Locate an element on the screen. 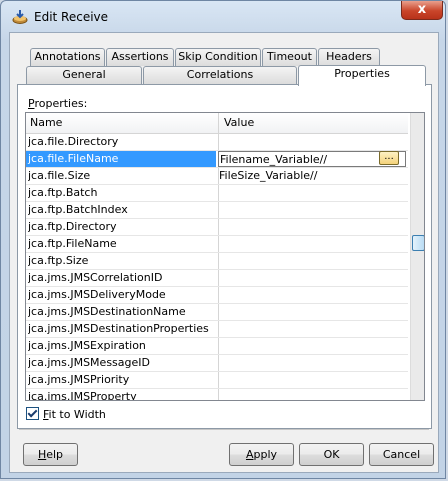 The width and height of the screenshot is (448, 481). tab-headers: Headers is located at coordinates (349, 57).